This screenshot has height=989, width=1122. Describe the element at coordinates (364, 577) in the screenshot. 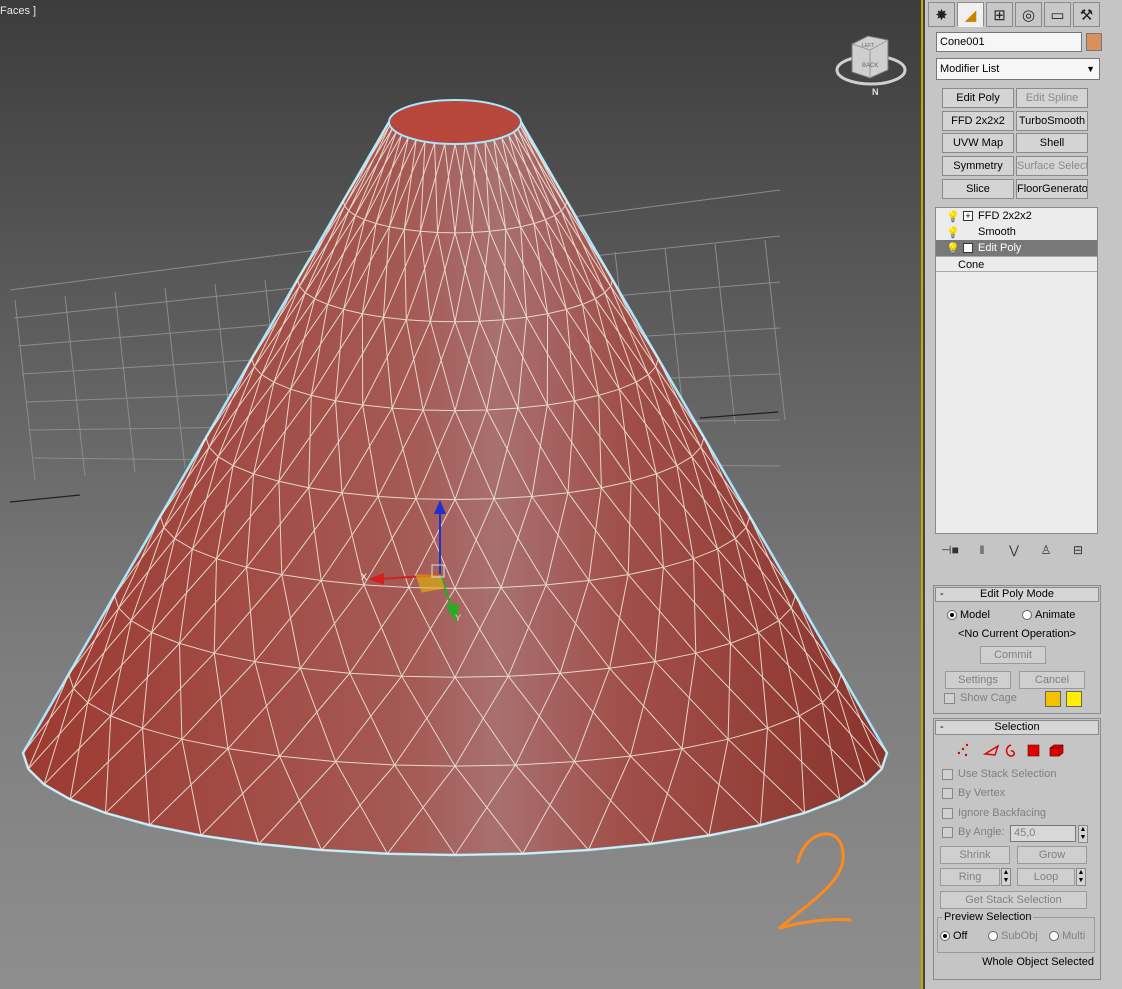

I see `gizmo-x-label: X` at that location.